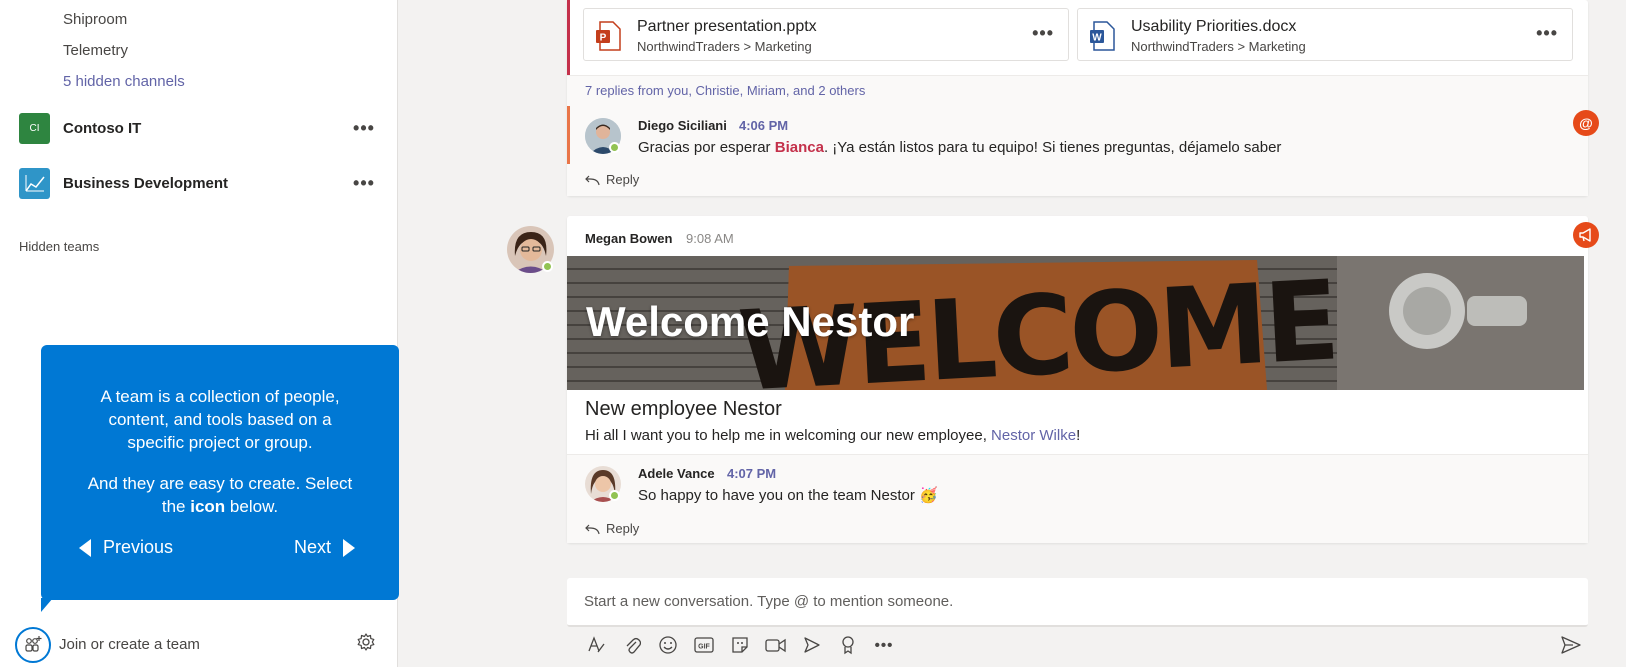 The image size is (1626, 667). What do you see at coordinates (609, 36) in the screenshot?
I see `powerpoint-icon: P` at bounding box center [609, 36].